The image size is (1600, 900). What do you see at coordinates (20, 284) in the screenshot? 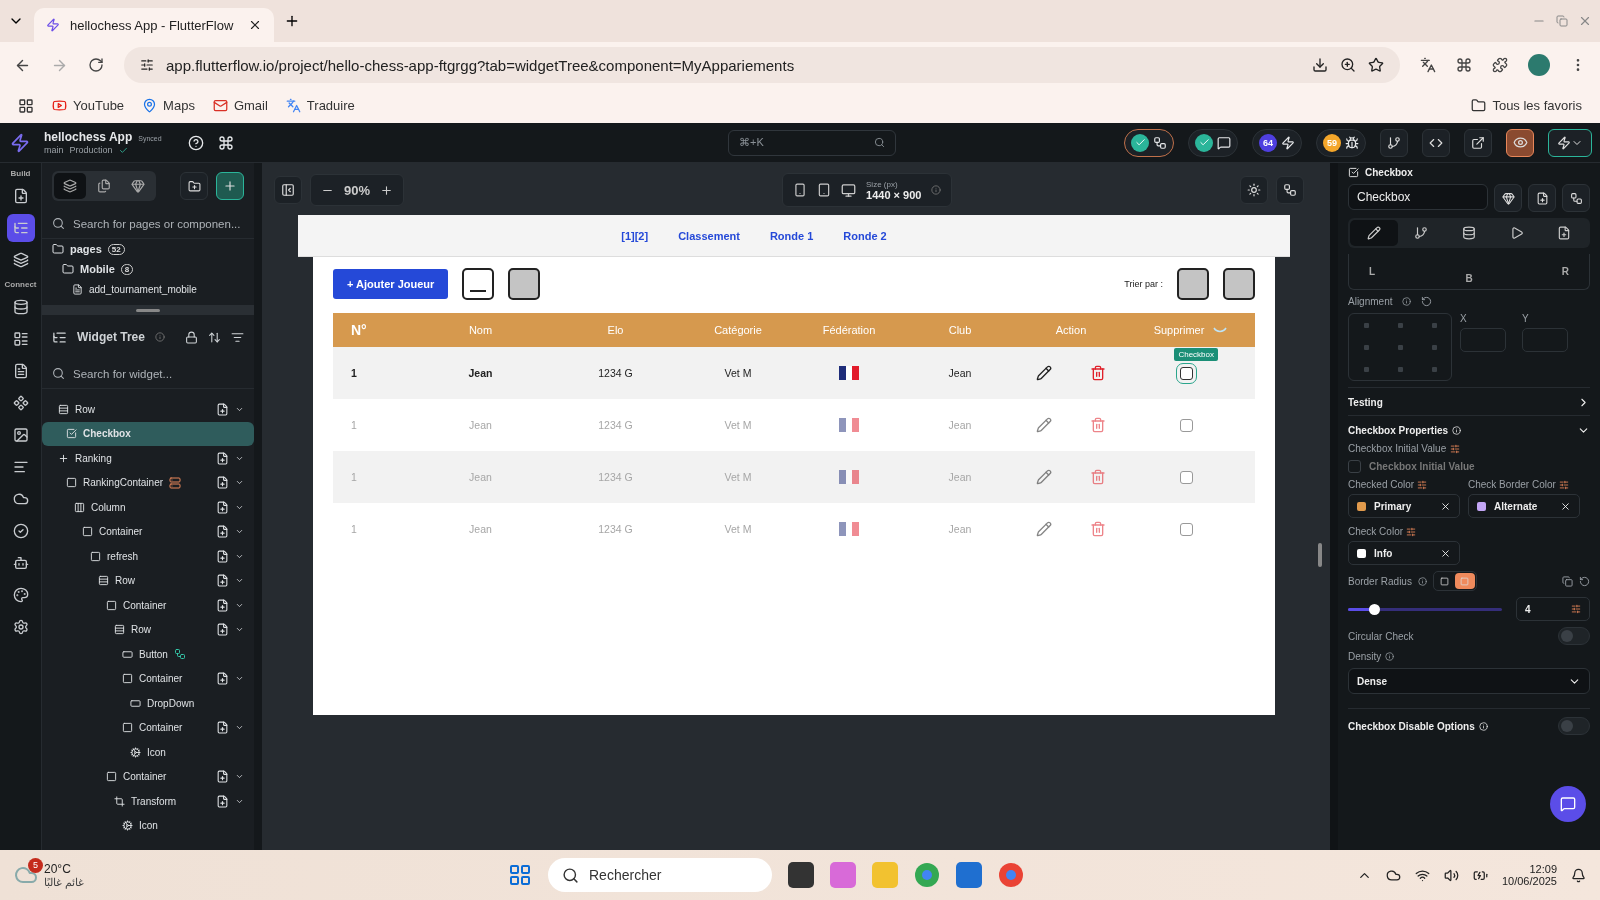
I see `rail-section-label: Connect` at bounding box center [20, 284].